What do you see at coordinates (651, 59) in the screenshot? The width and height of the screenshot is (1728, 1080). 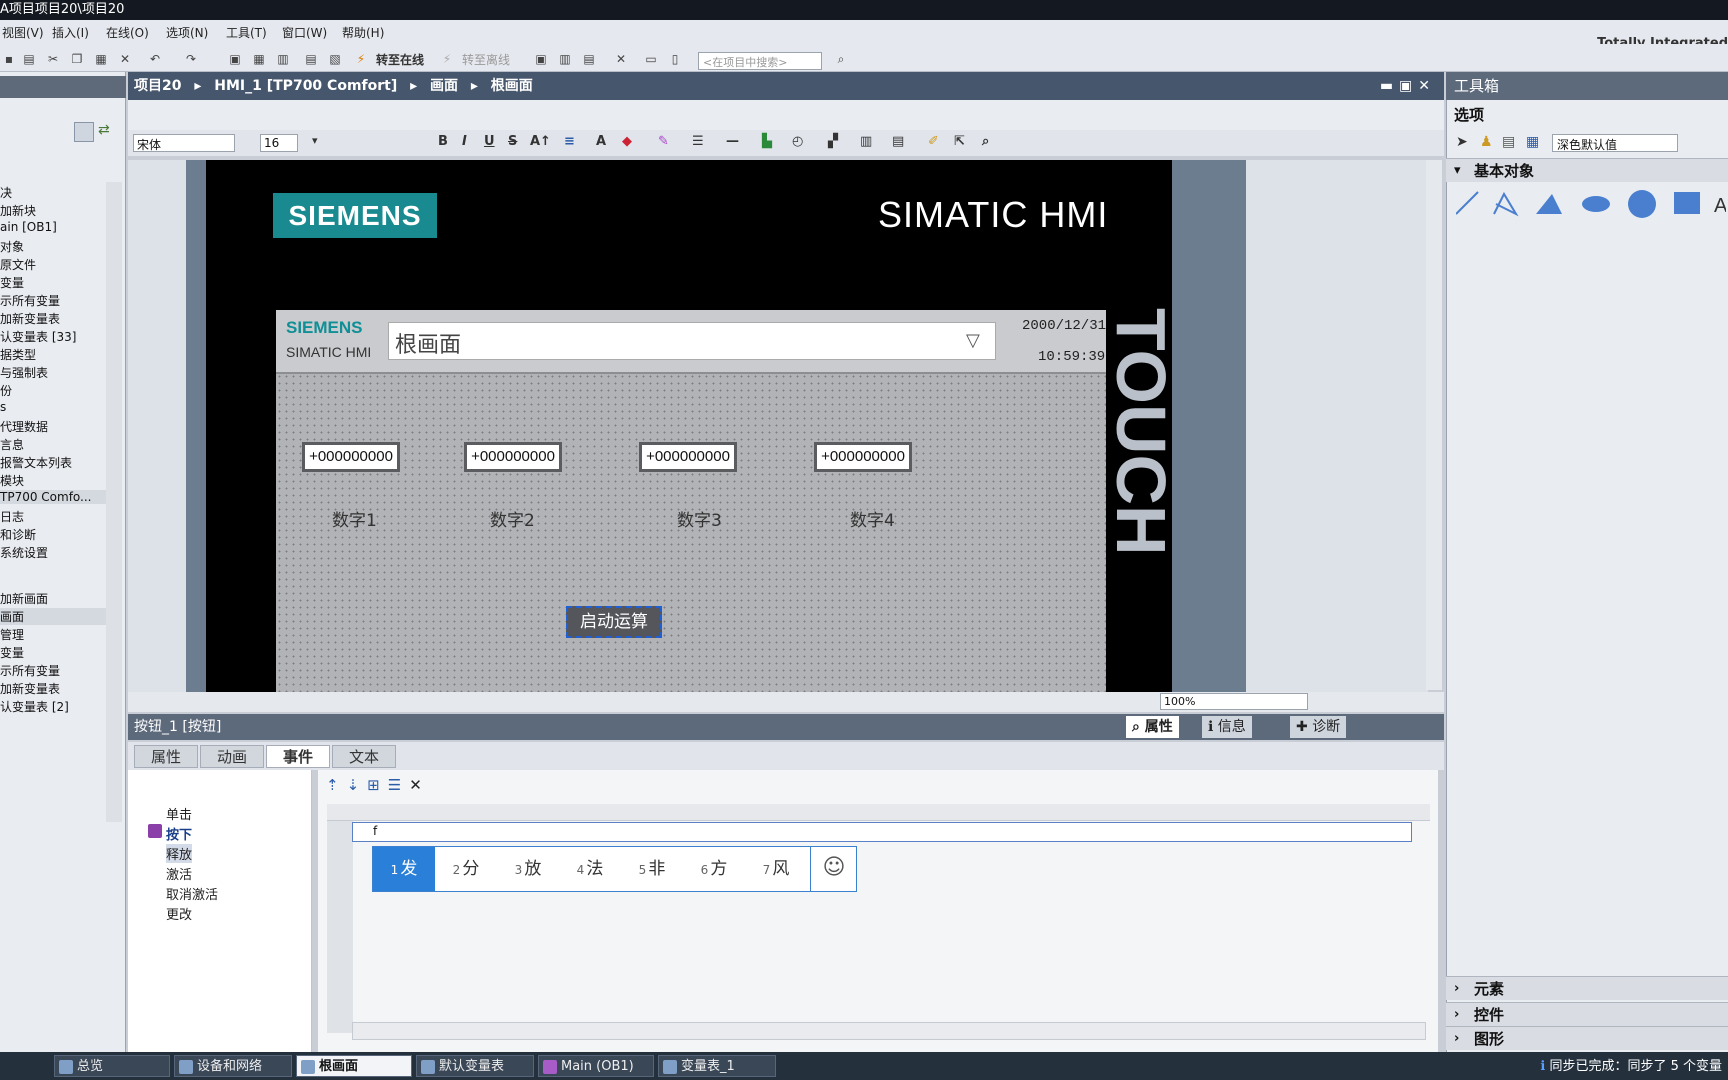 I see `split-horizontal-icon: ▭` at bounding box center [651, 59].